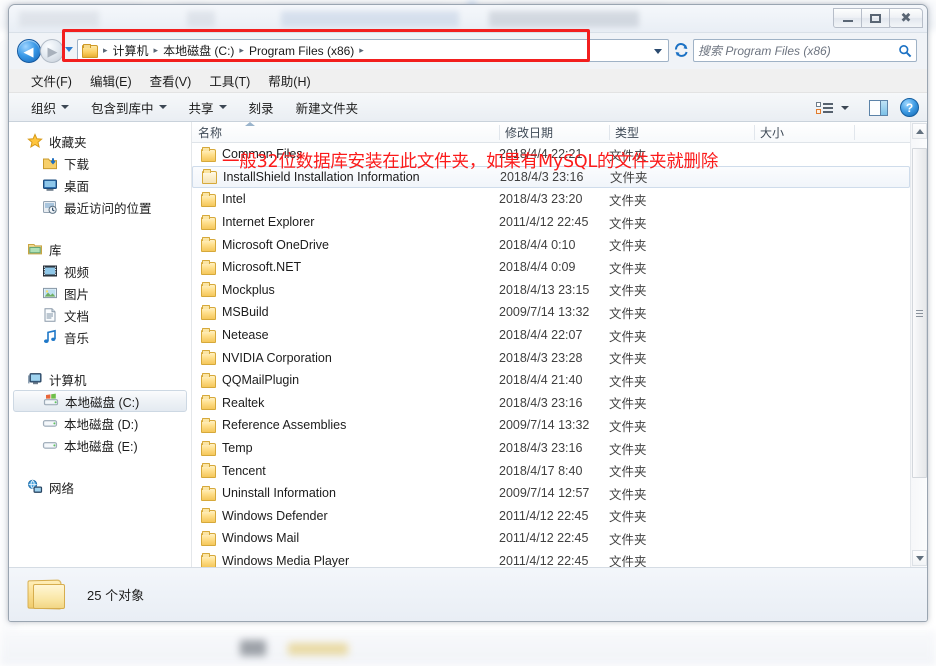 The width and height of the screenshot is (936, 666). Describe the element at coordinates (551, 493) in the screenshot. I see `table-row: Uninstall Information 2009/7/14 12:57 文件夹` at that location.